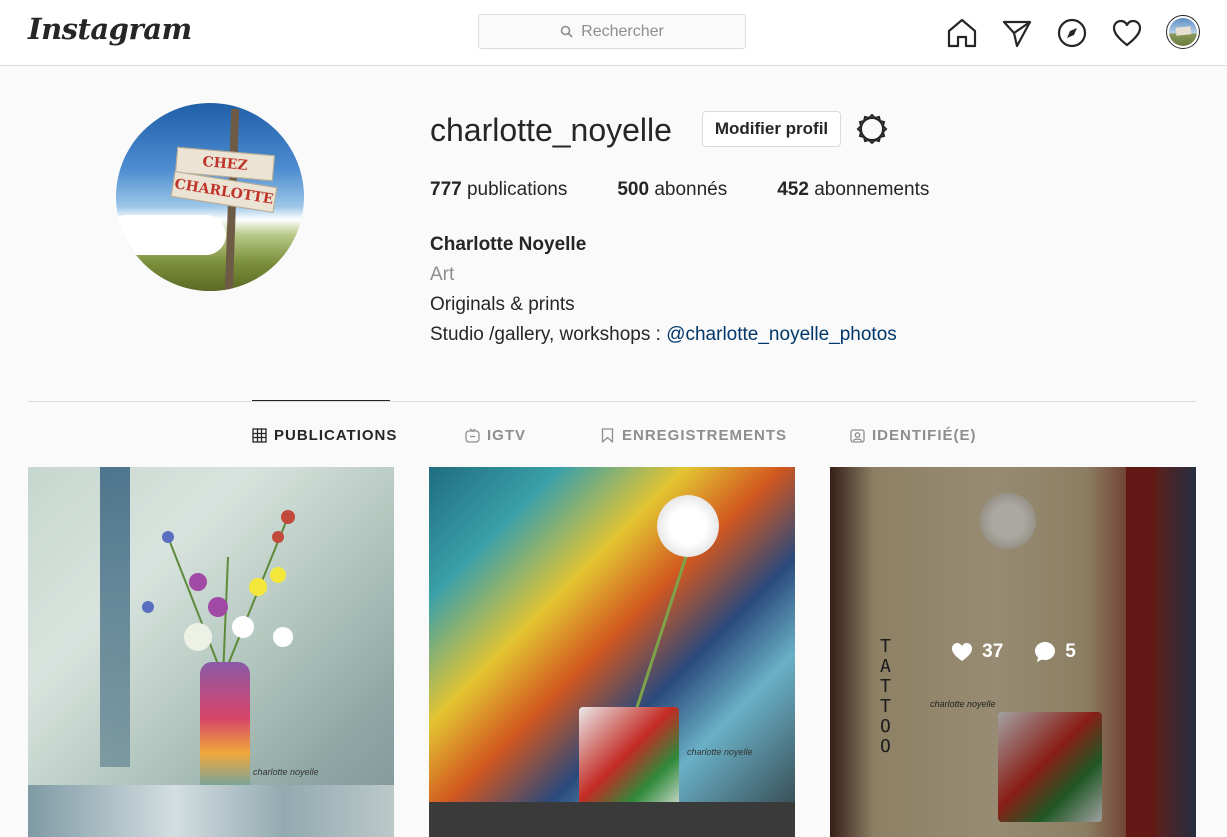 The height and width of the screenshot is (837, 1227). What do you see at coordinates (442, 274) in the screenshot?
I see `profile-category: Art` at bounding box center [442, 274].